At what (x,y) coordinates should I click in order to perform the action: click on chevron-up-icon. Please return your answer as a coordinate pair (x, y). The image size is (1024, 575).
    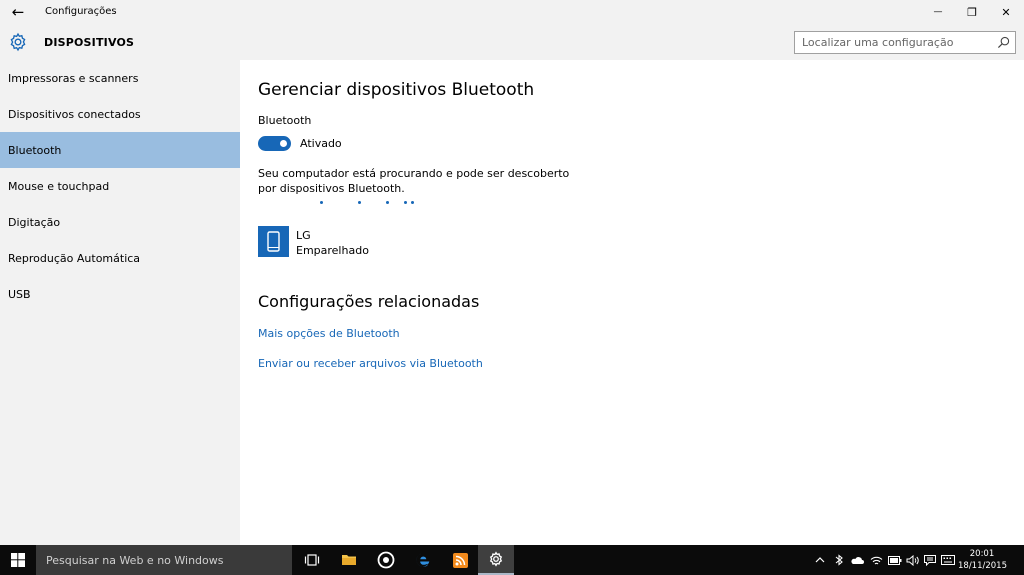
    Looking at the image, I should click on (820, 560).